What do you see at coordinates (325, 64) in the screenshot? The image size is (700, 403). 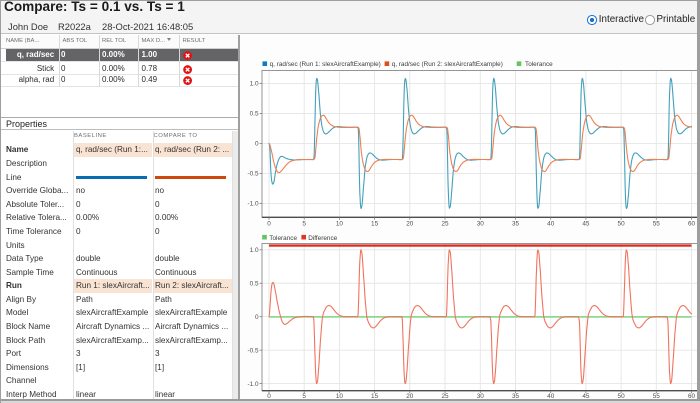 I see `svg-text:q, rad/sec (Run 1: slexAircraf: q, rad/sec (Run 1: slexAircraftExample)` at bounding box center [325, 64].